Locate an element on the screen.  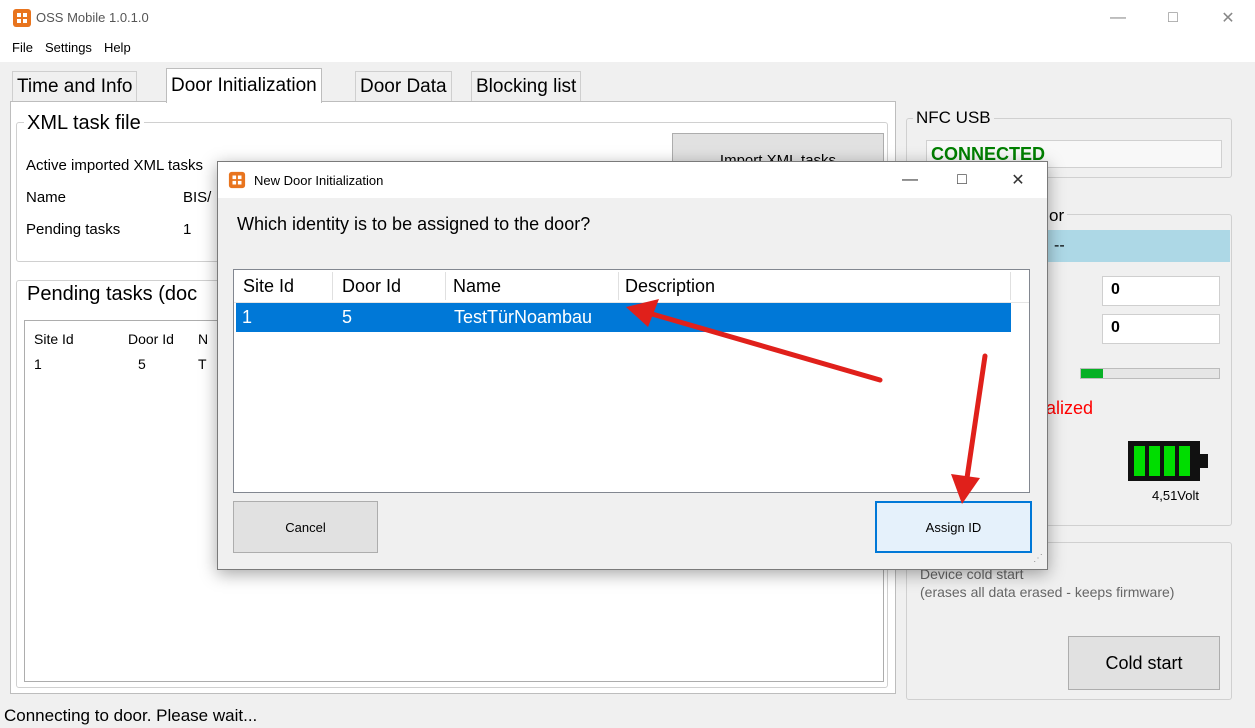
cancel-button: Cancel is located at coordinates (305, 527).